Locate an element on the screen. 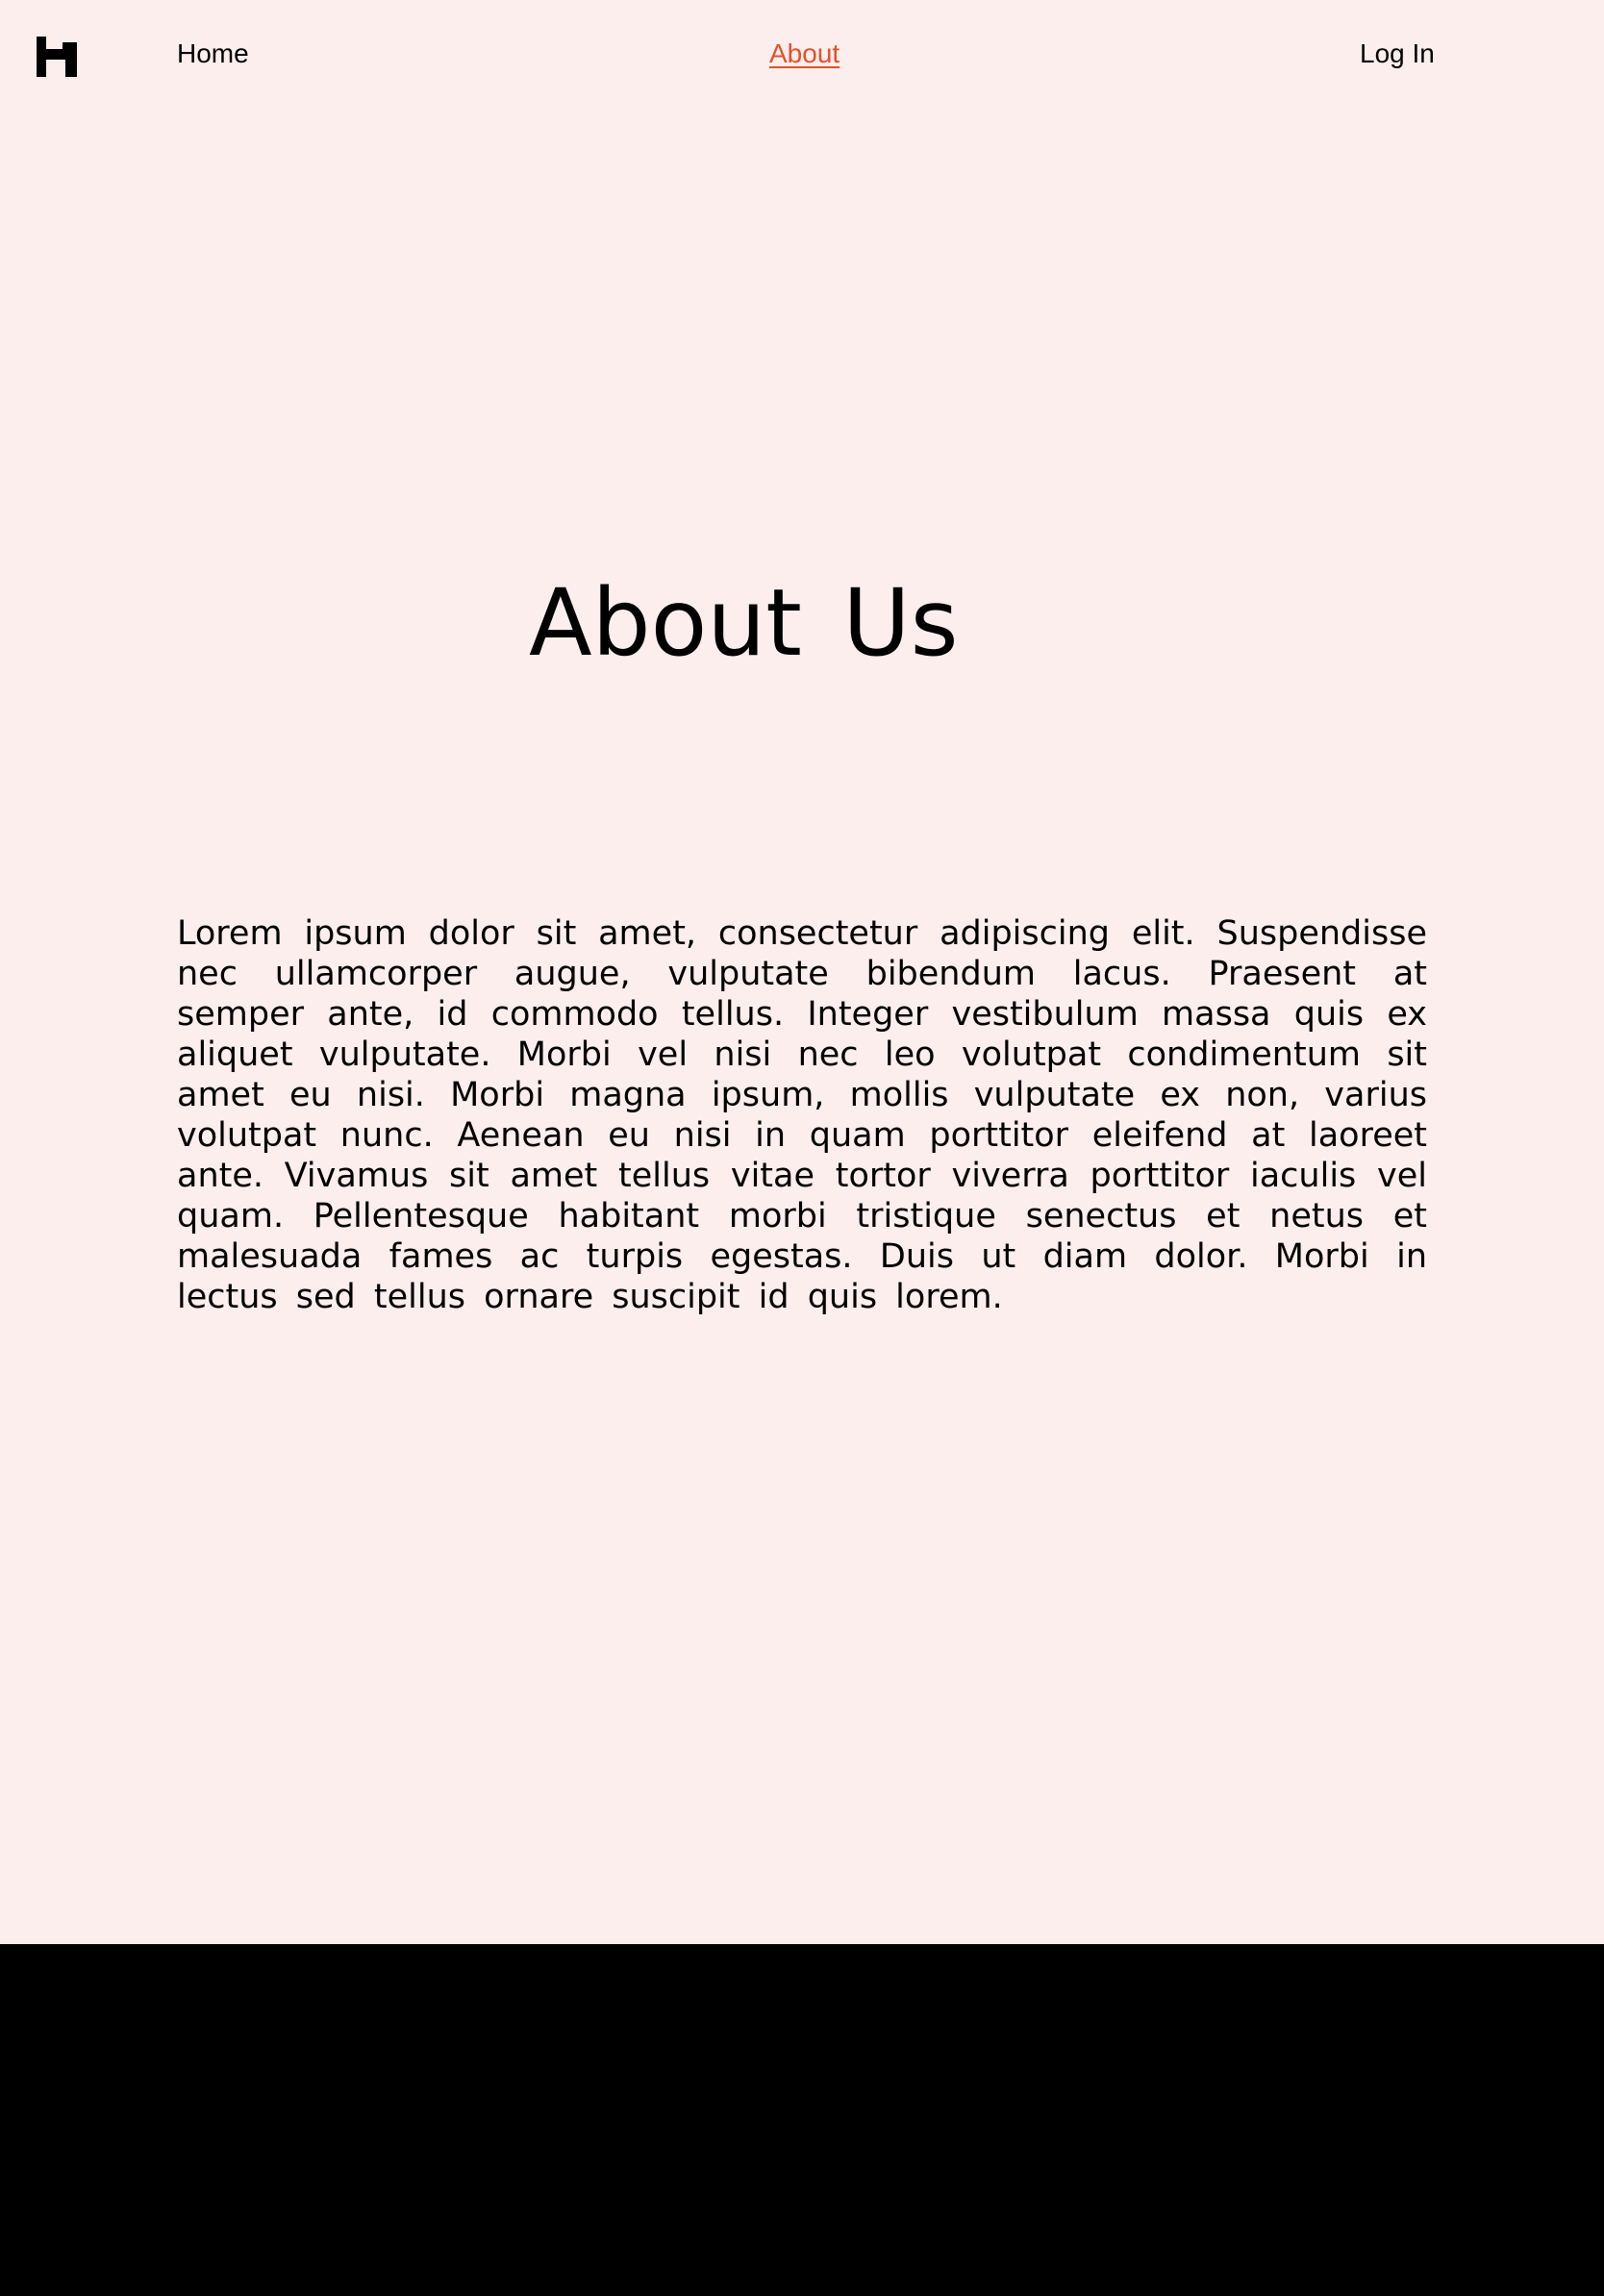  page-title: About Us is located at coordinates (744, 623).